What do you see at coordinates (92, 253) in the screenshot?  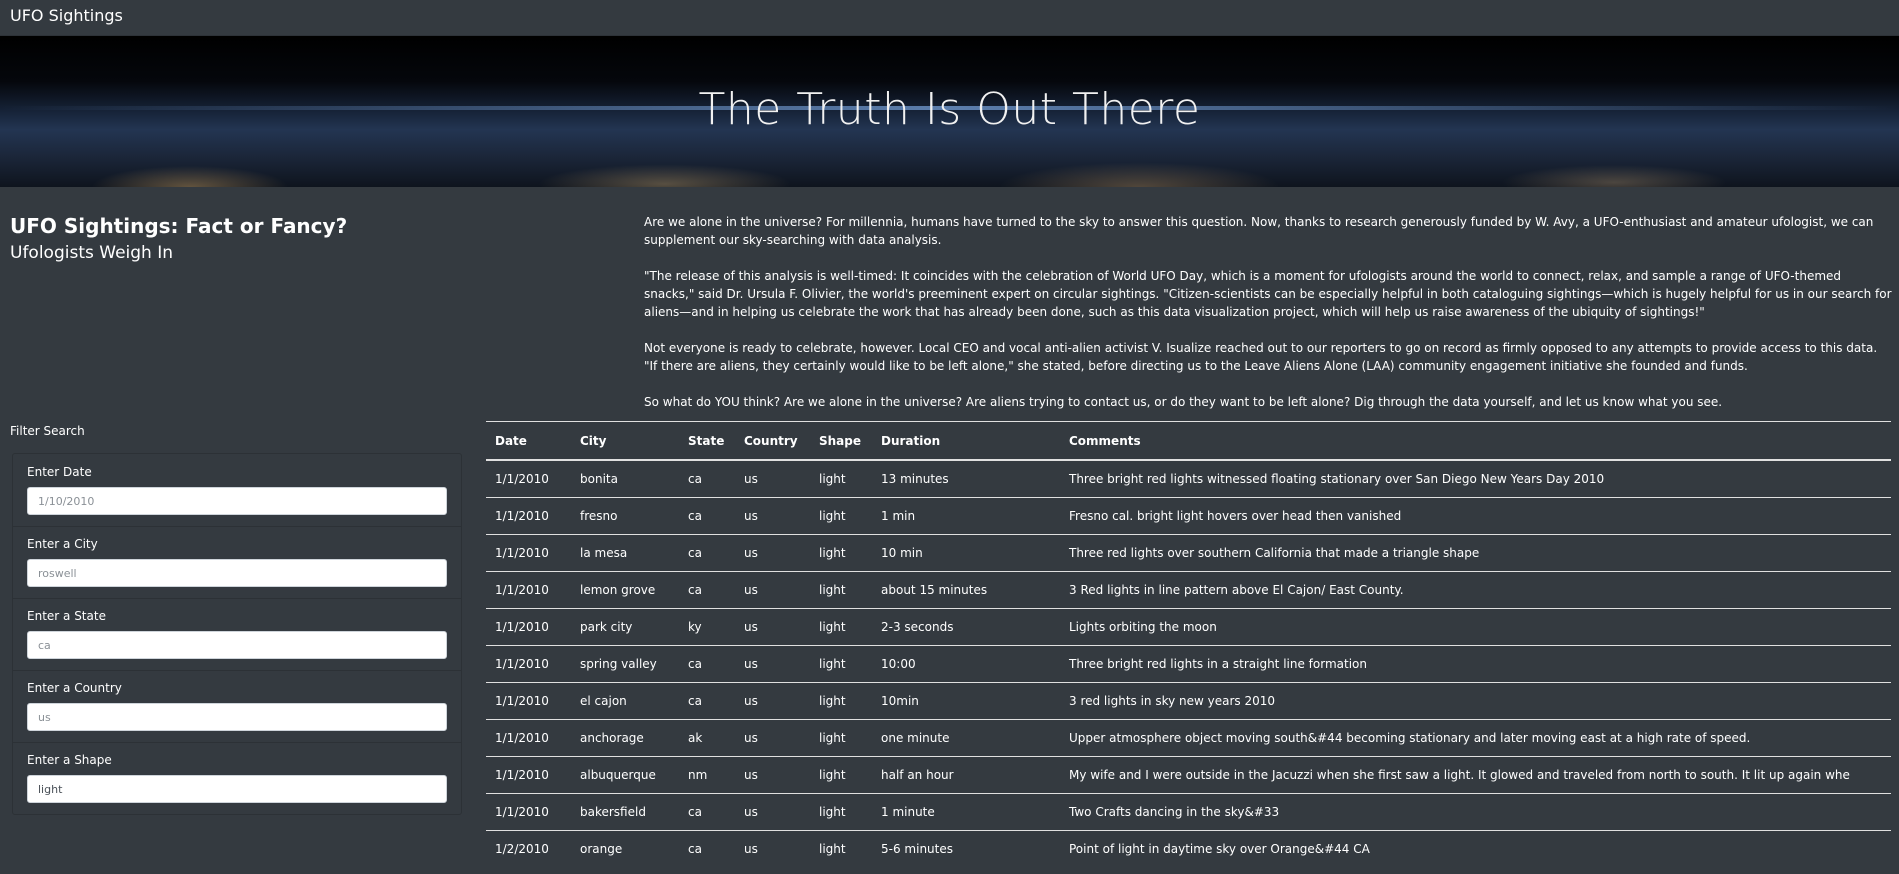 I see `page-subheading: Ufologists Weigh In` at bounding box center [92, 253].